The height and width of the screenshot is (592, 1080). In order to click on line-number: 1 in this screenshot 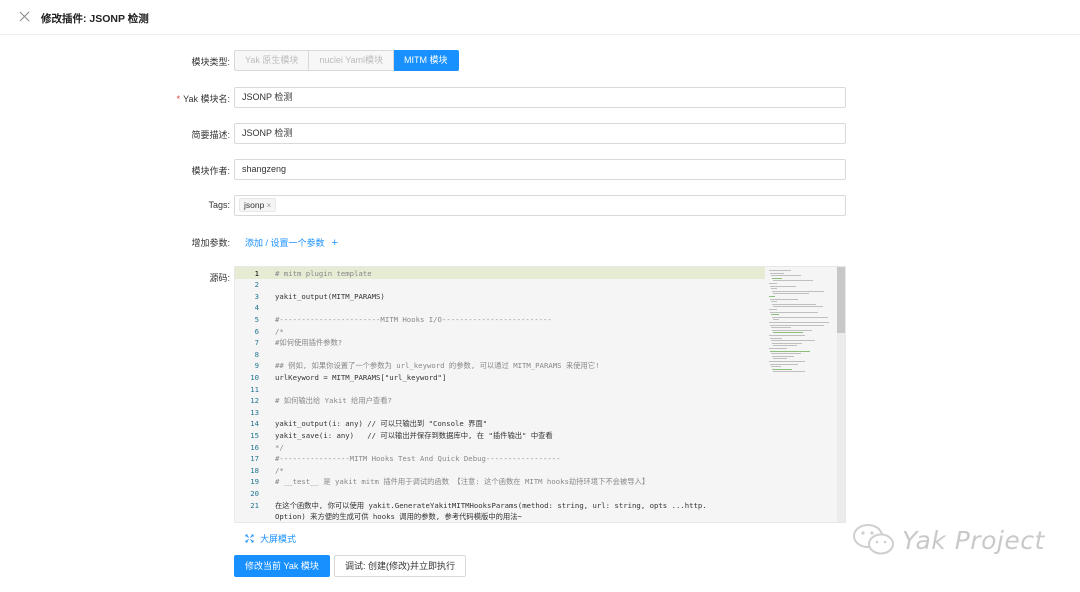, I will do `click(256, 273)`.